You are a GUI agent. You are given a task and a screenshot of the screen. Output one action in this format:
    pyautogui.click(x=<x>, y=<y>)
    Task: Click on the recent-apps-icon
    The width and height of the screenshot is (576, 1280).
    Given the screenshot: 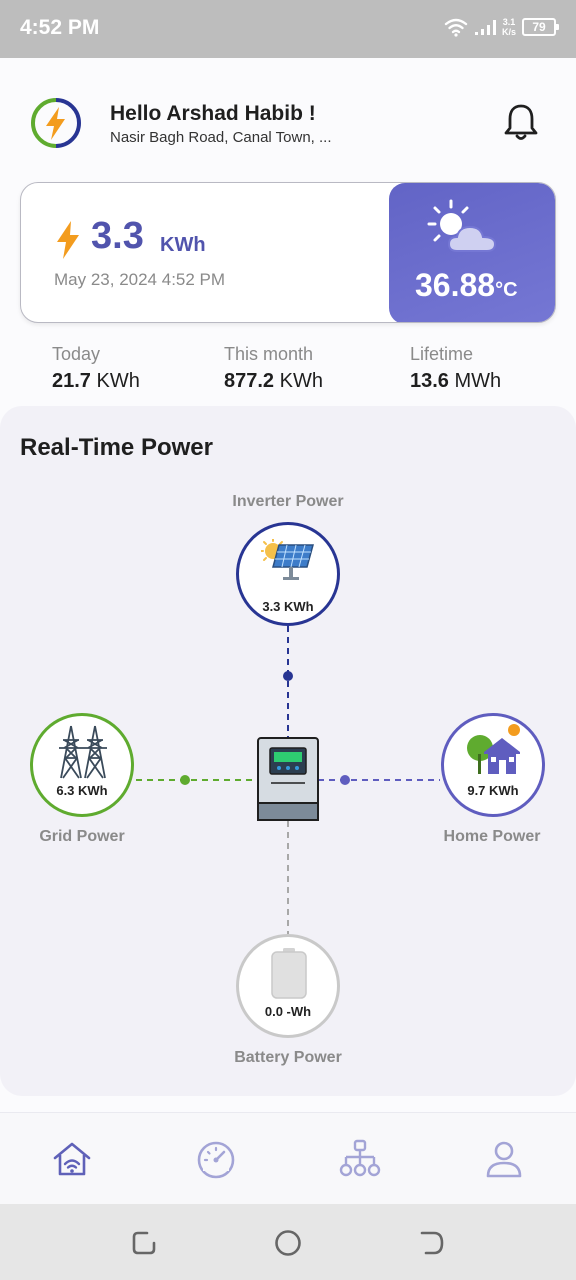 What is the action you would take?
    pyautogui.click(x=144, y=1243)
    